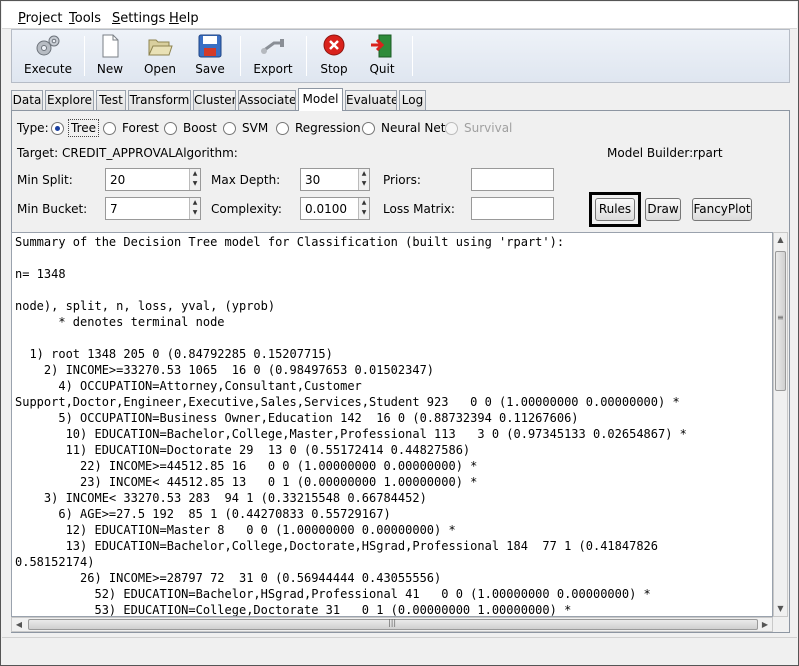 The image size is (799, 666). Describe the element at coordinates (512, 179) in the screenshot. I see `priors-input` at that location.